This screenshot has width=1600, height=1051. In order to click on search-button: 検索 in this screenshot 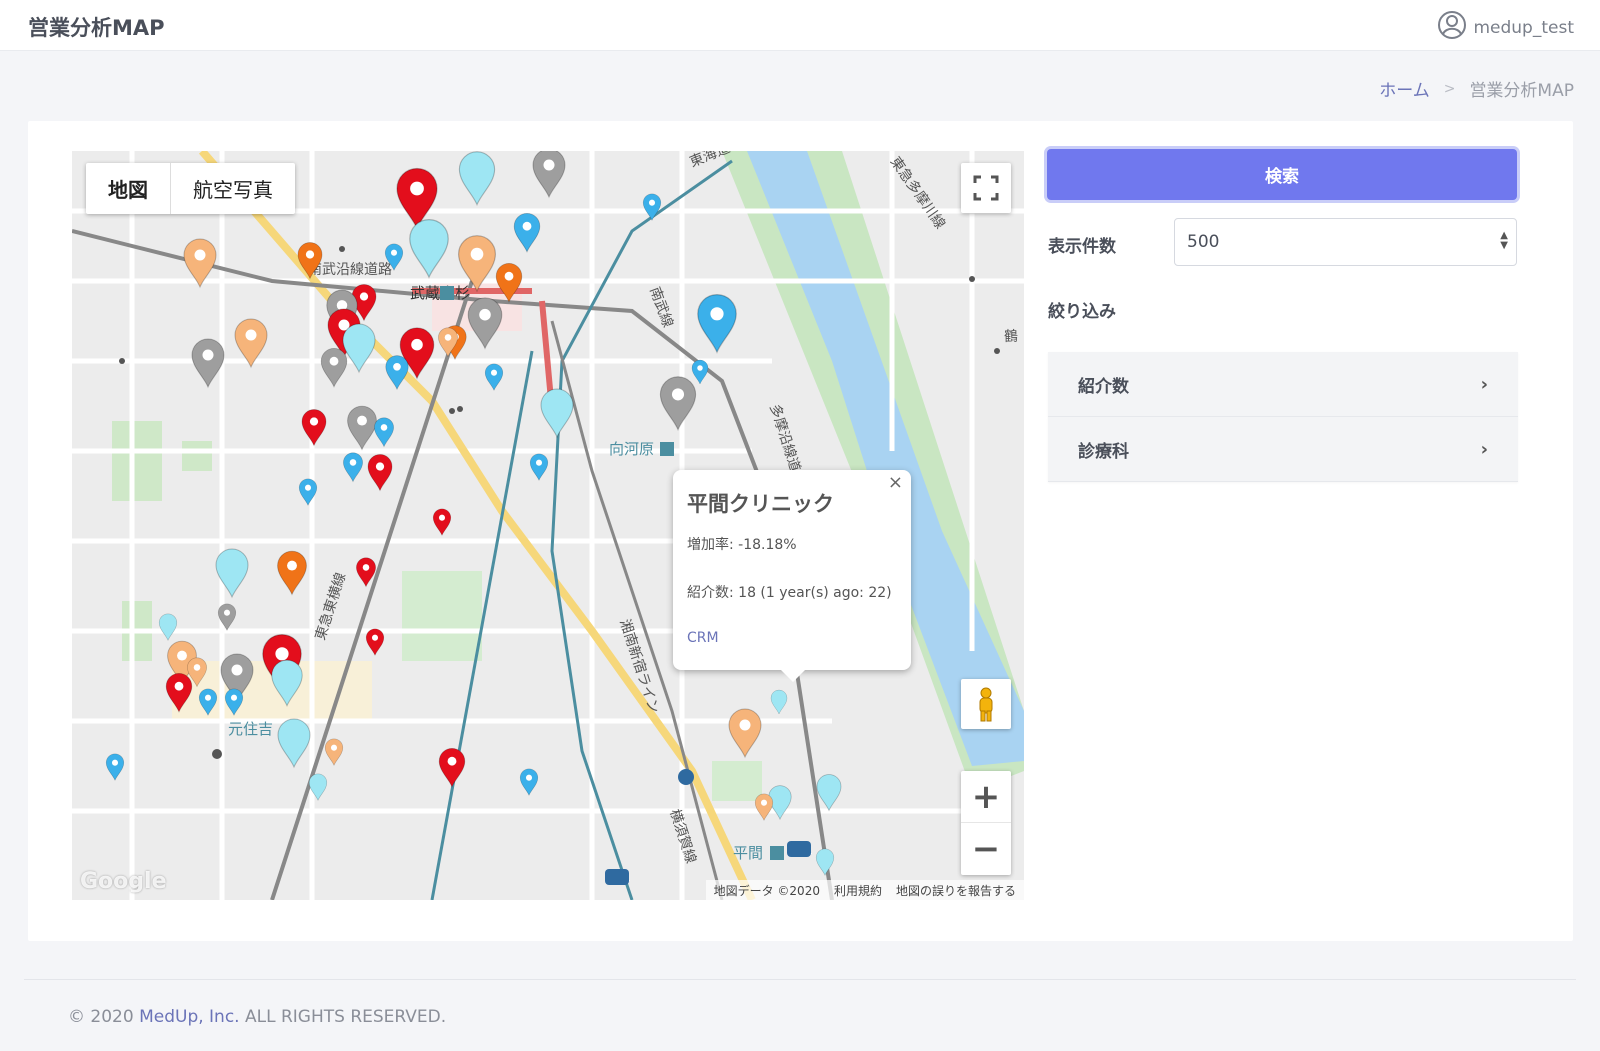, I will do `click(1282, 174)`.